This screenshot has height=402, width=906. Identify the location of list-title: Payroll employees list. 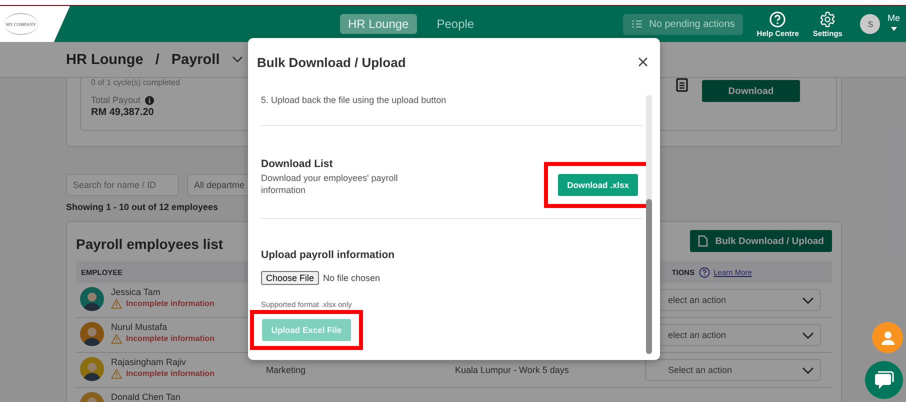
(150, 243).